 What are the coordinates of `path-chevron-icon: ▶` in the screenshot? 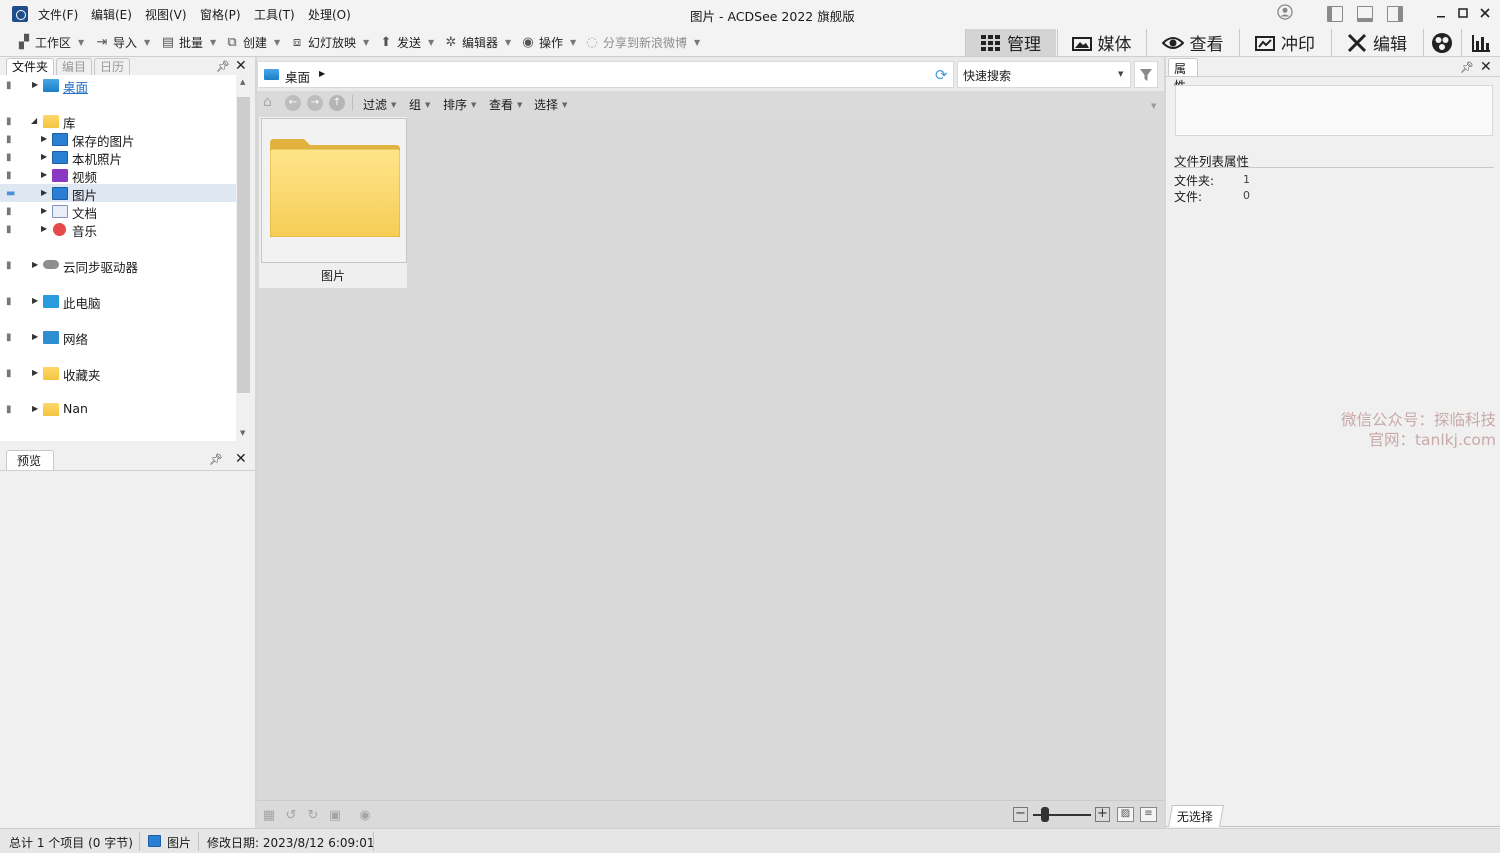 It's located at (322, 73).